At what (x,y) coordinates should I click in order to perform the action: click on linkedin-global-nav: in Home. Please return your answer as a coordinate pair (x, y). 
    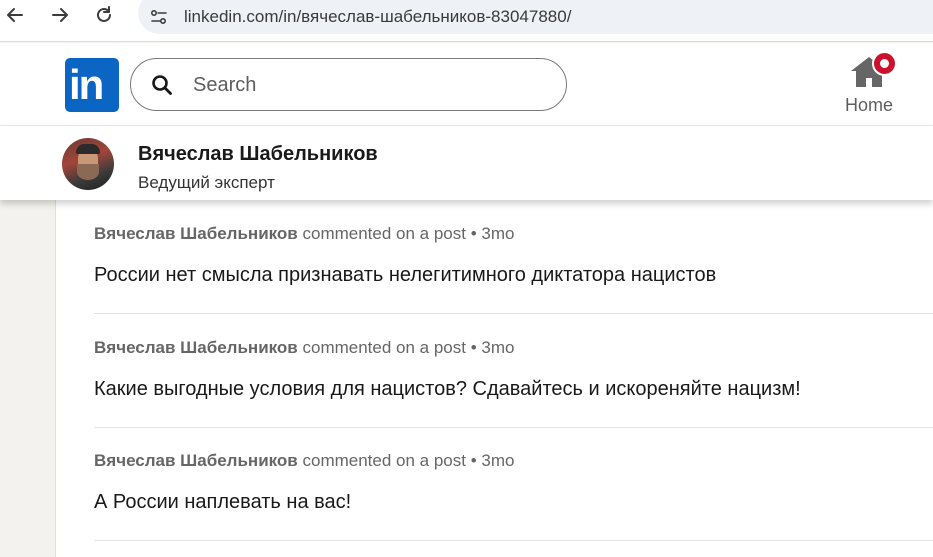
    Looking at the image, I should click on (466, 84).